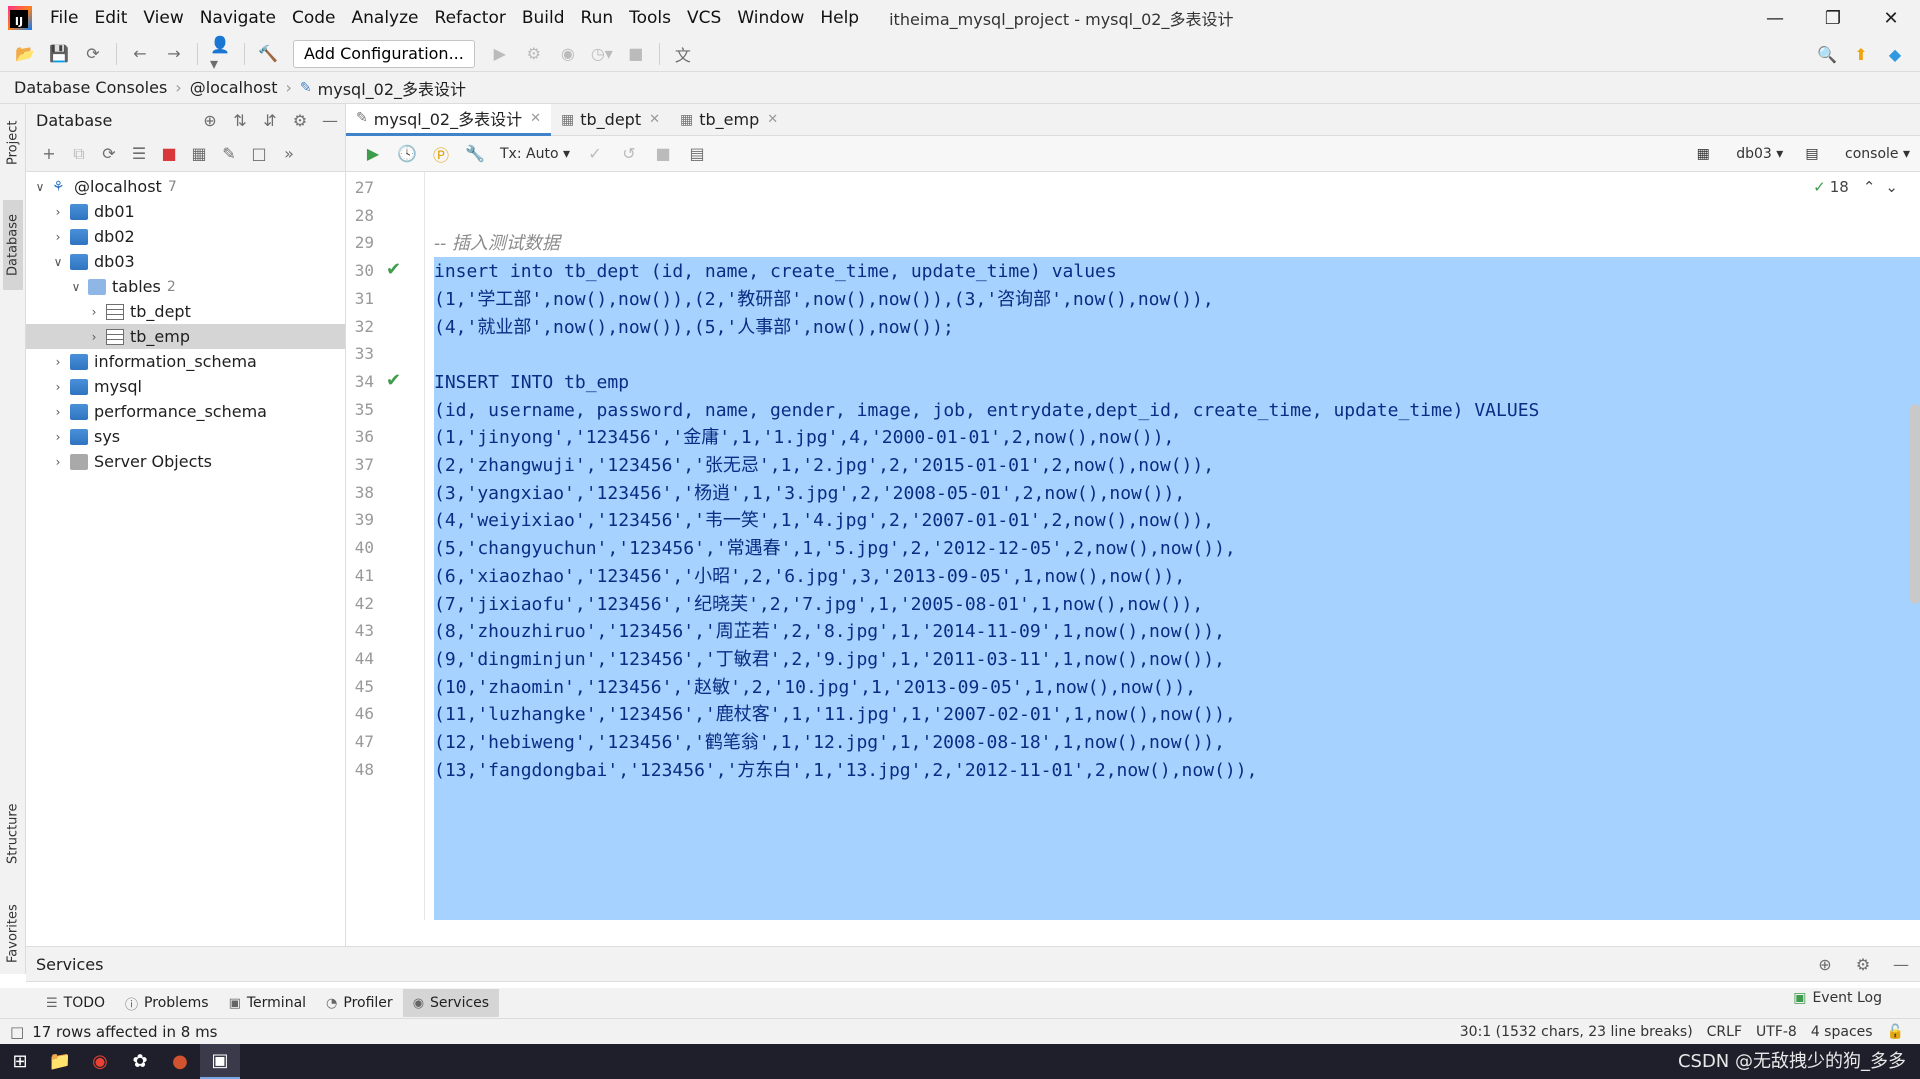 The image size is (1920, 1079). What do you see at coordinates (535, 154) in the screenshot?
I see `tx-mode-select: Tx: Auto ▾` at bounding box center [535, 154].